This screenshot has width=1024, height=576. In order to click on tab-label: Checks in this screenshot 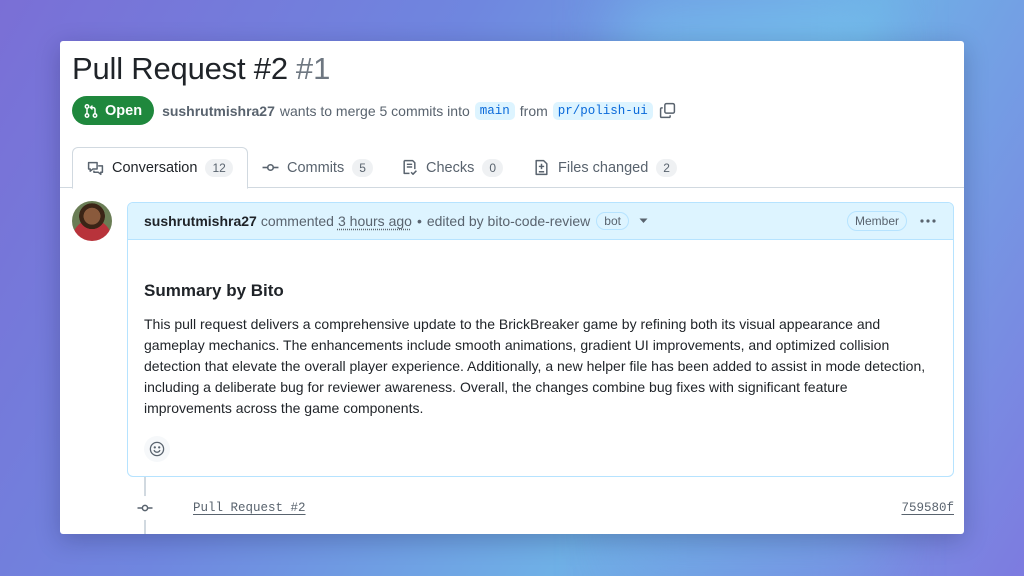, I will do `click(450, 167)`.